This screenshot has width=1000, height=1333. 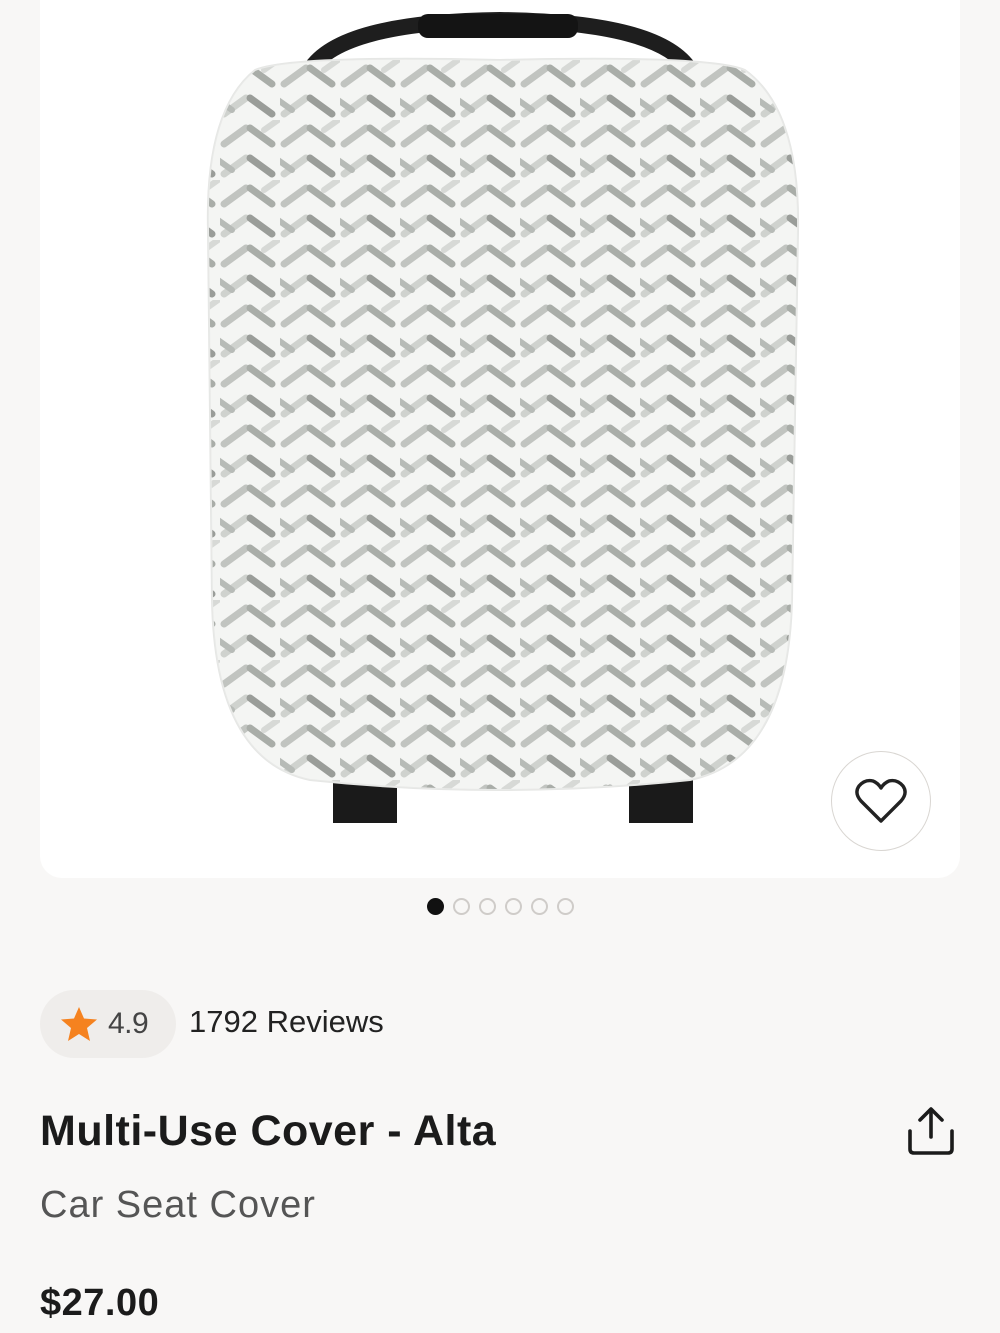 I want to click on image-pagination, so click(x=500, y=906).